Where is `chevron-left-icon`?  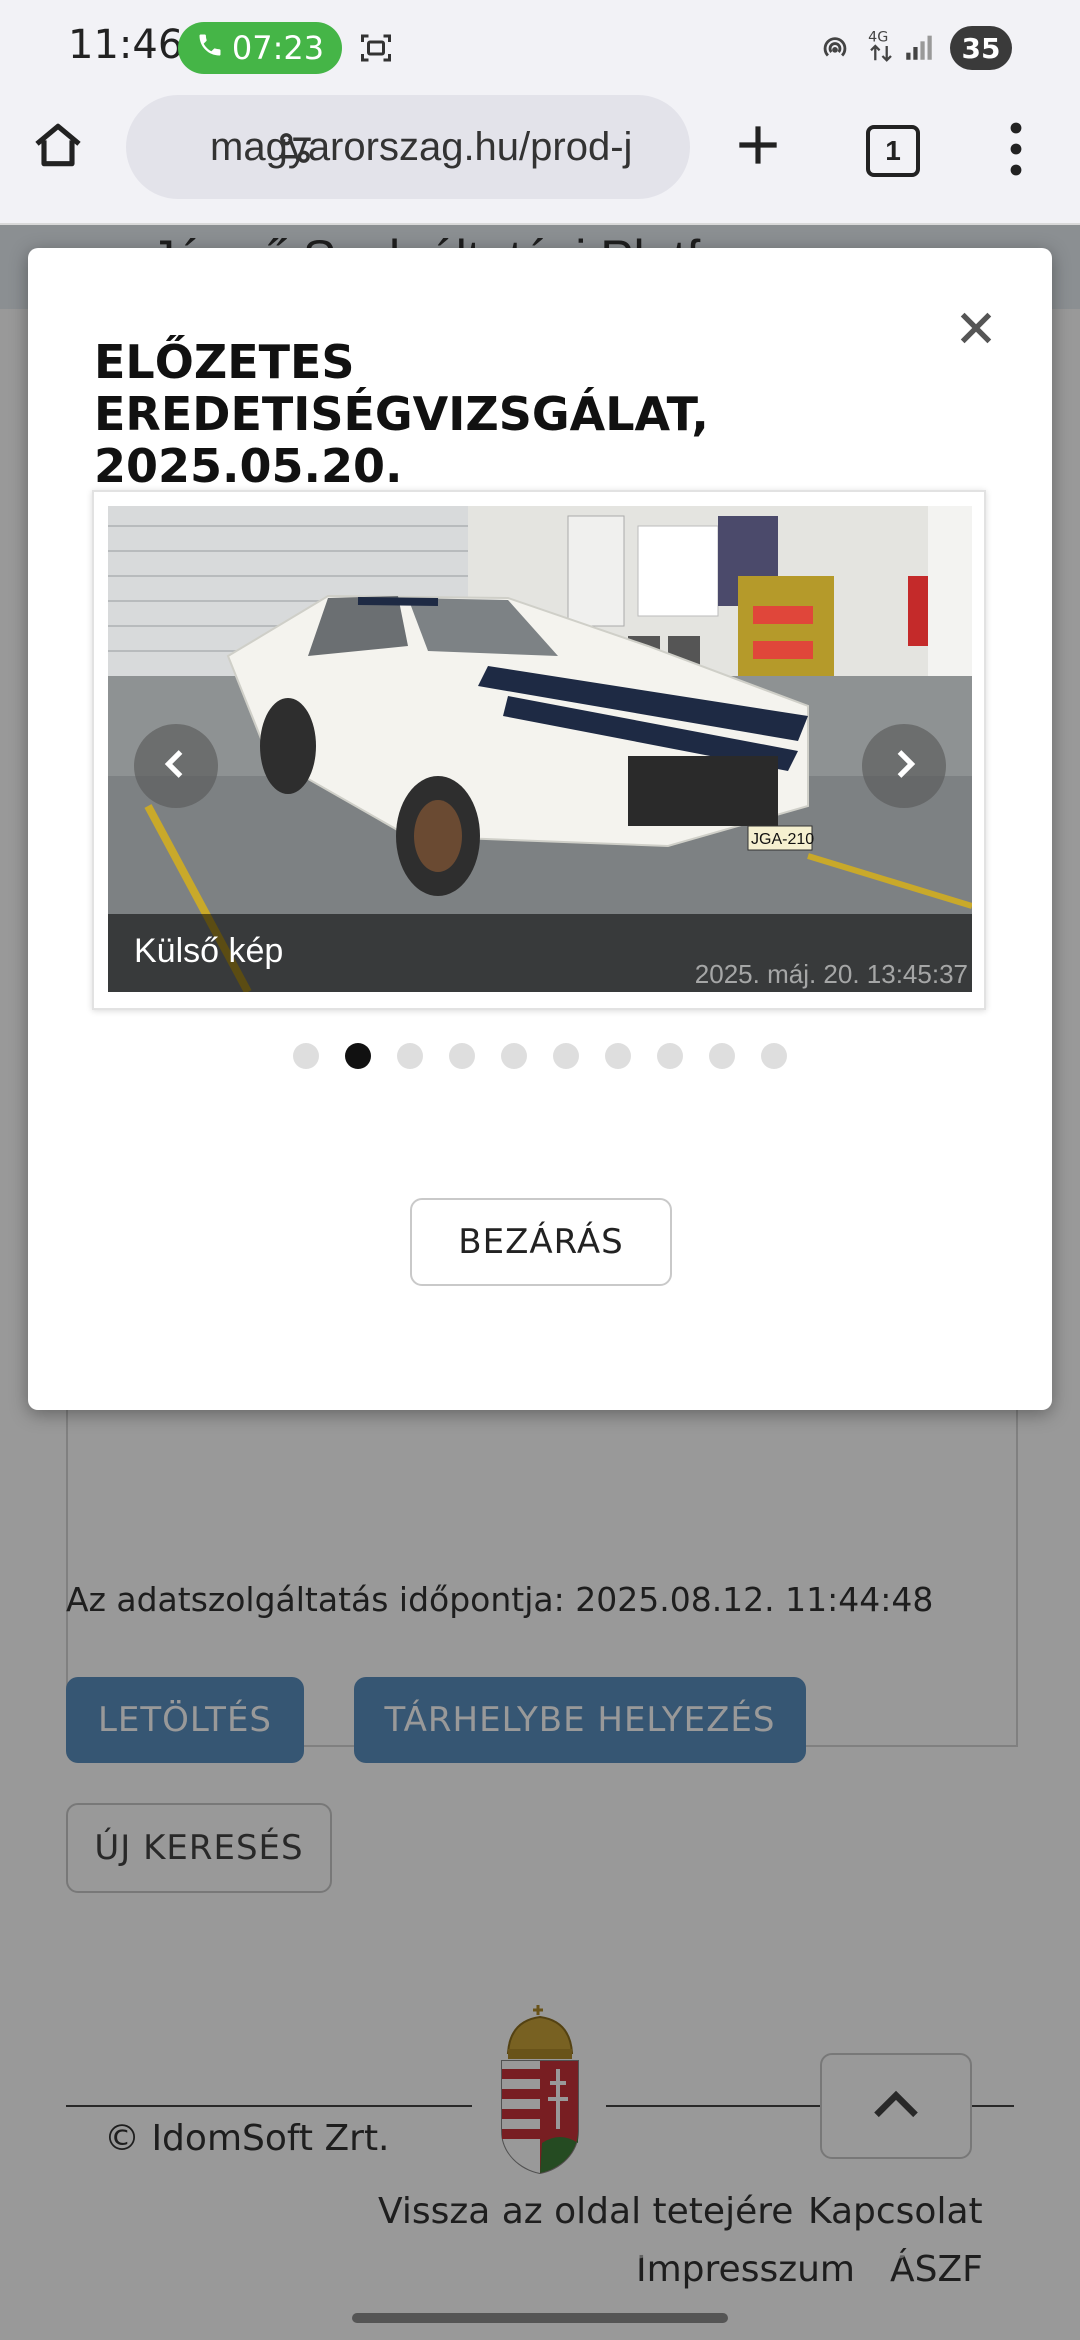
chevron-left-icon is located at coordinates (176, 766).